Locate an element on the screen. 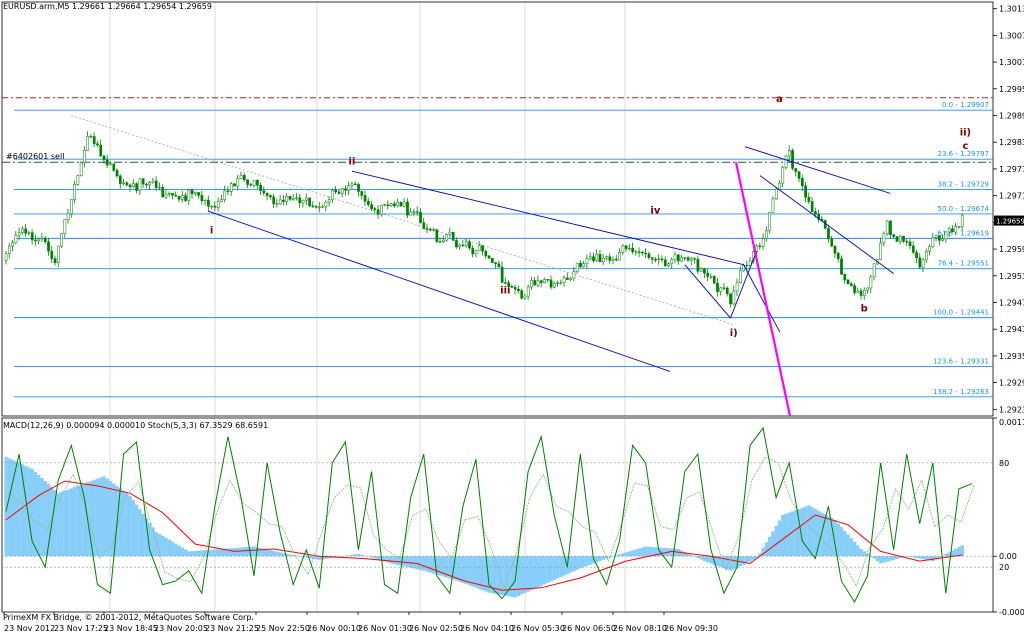 This screenshot has height=637, width=1024. fibonacci-label: 138.2 - 1.29263 is located at coordinates (961, 392).